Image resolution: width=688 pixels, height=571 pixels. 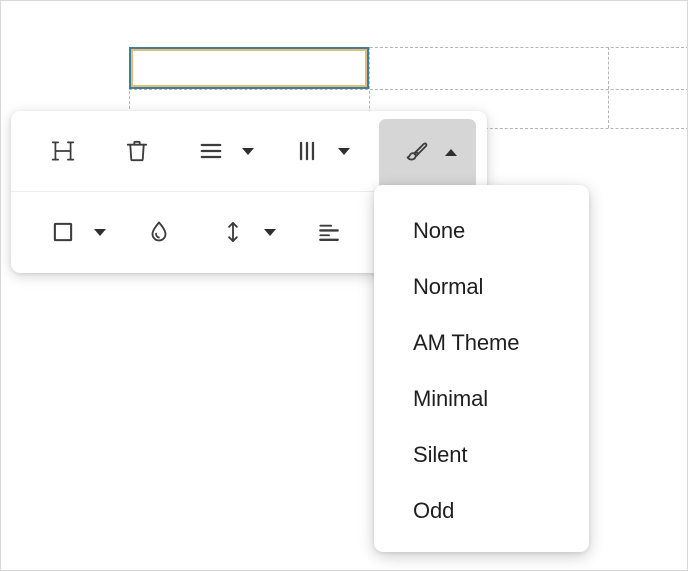 I want to click on columns-button, so click(x=307, y=151).